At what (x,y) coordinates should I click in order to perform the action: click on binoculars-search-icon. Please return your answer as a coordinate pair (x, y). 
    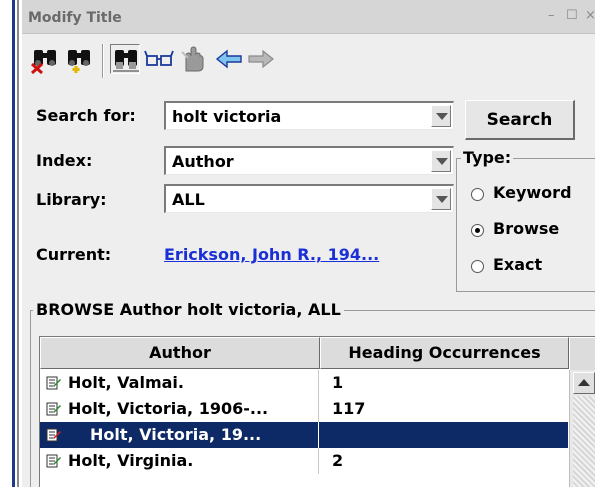
    Looking at the image, I should click on (125, 59).